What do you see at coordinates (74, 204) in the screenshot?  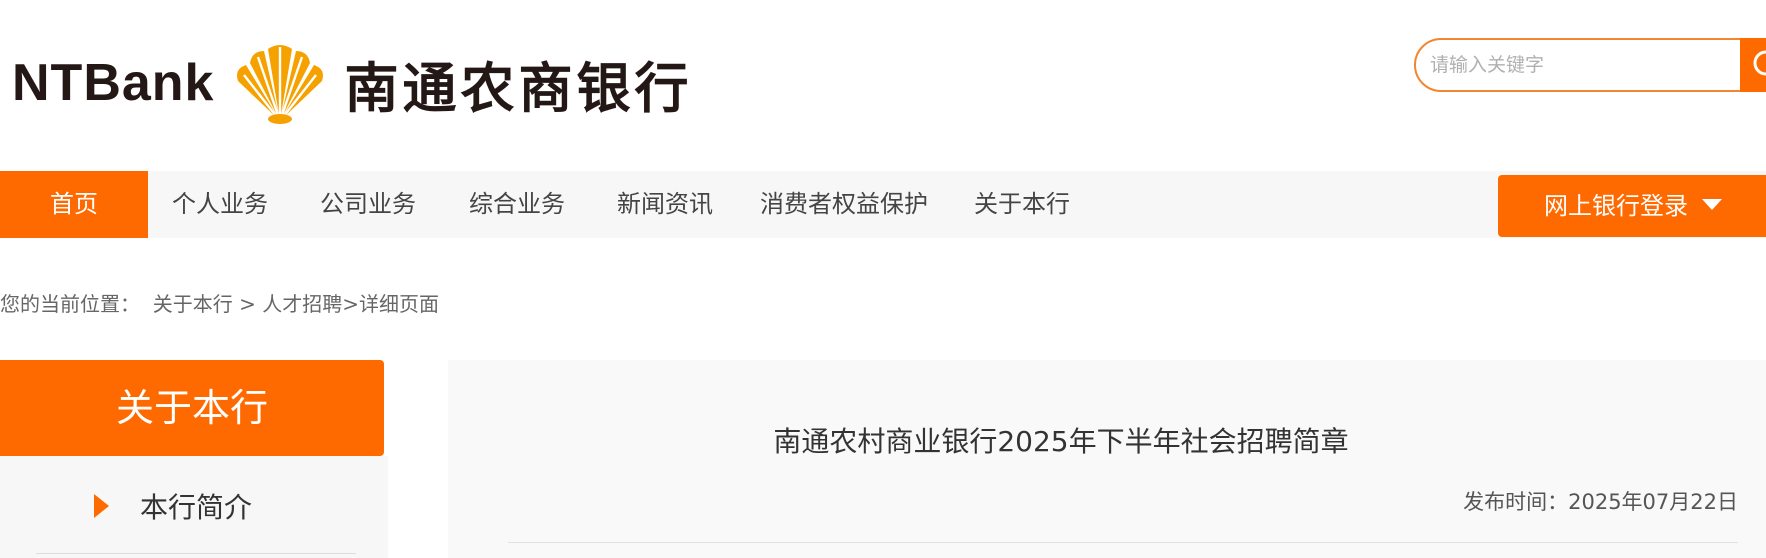 I see `nav-item-home: 首页` at bounding box center [74, 204].